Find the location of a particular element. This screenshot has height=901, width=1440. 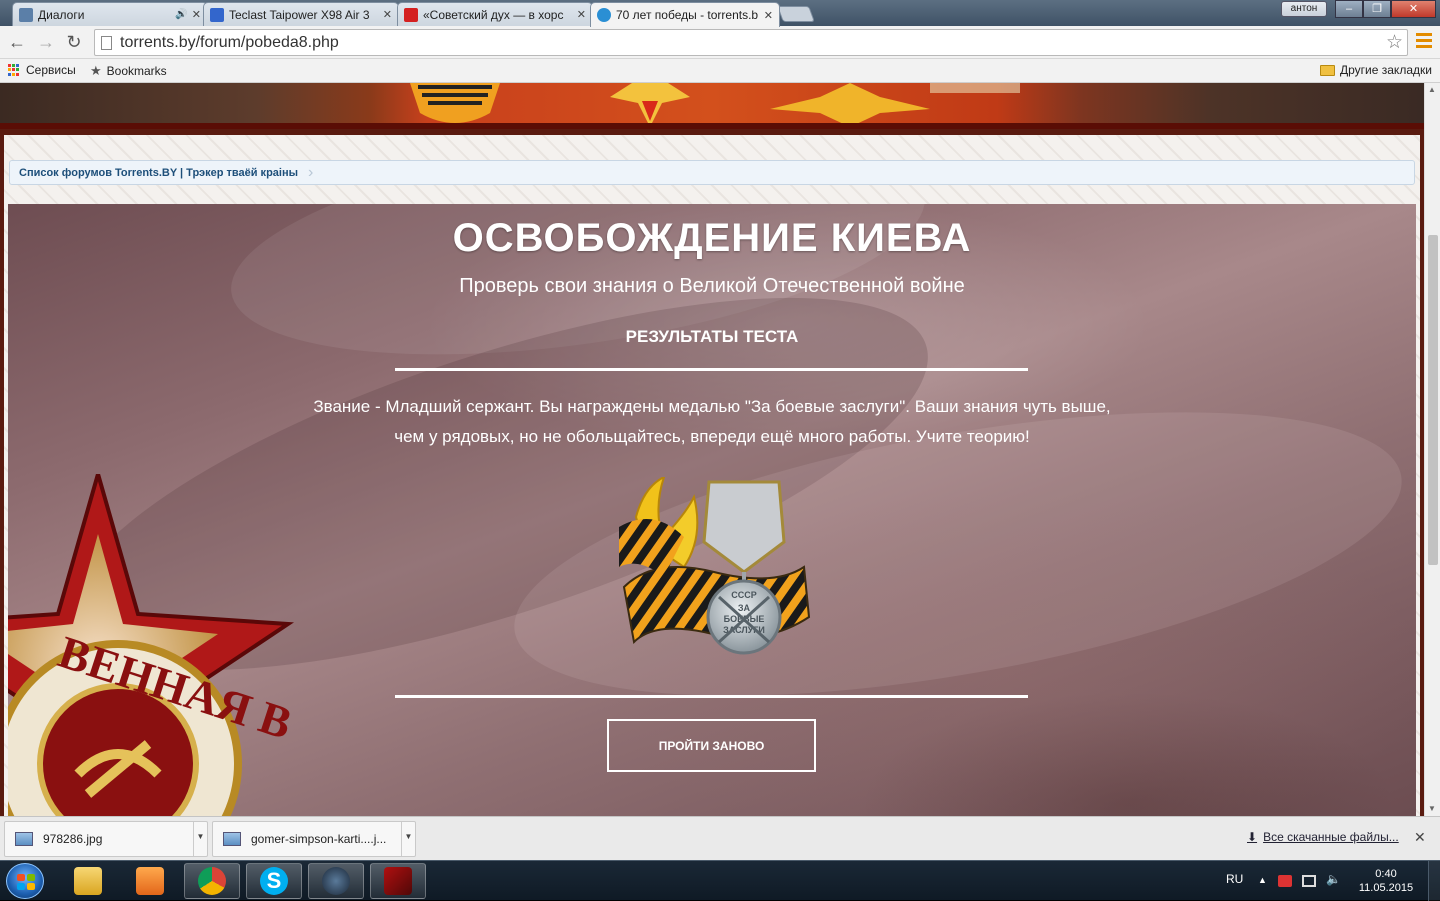

taskbar-steam is located at coordinates (336, 881).